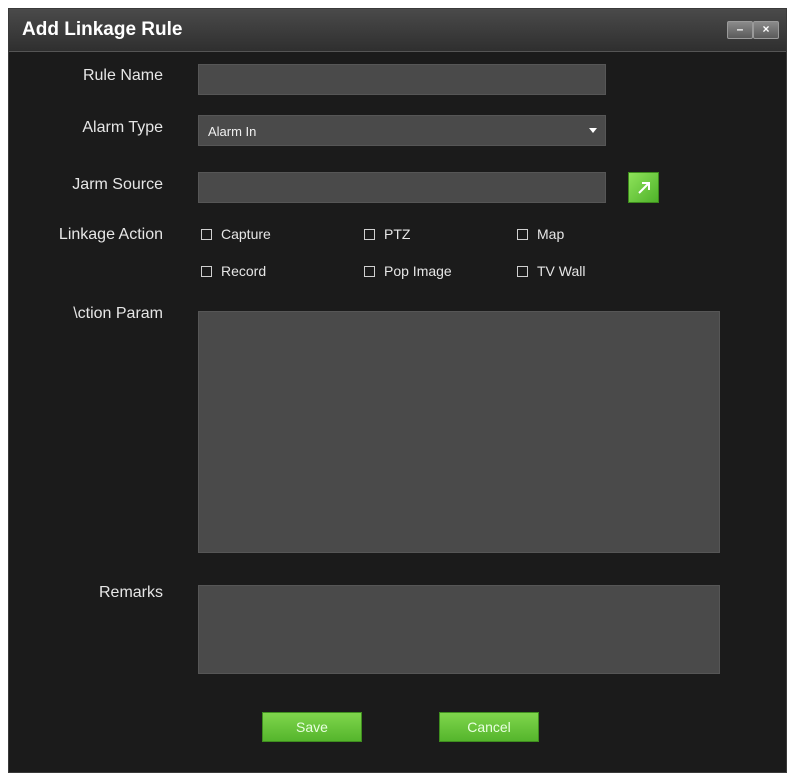  I want to click on map-checkbox: Map, so click(540, 234).